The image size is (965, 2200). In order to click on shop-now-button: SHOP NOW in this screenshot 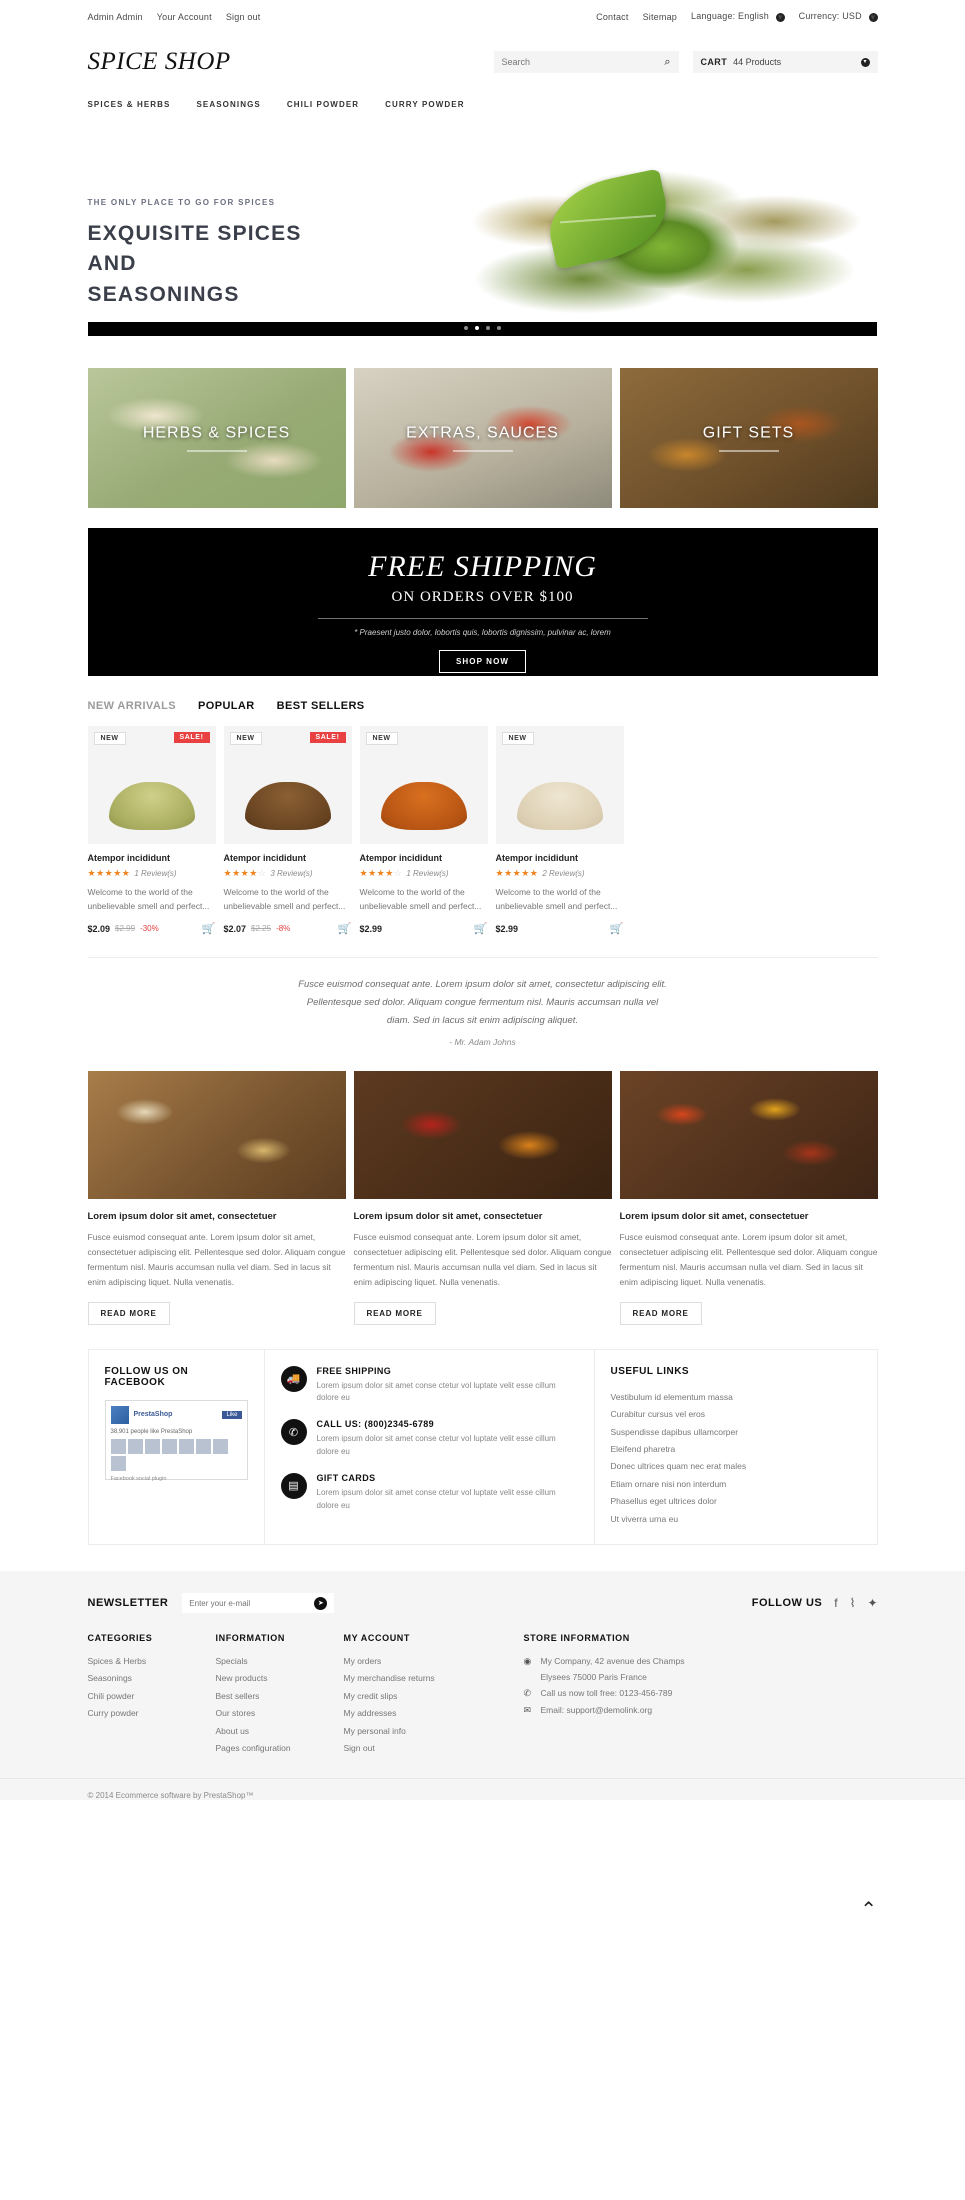, I will do `click(482, 661)`.